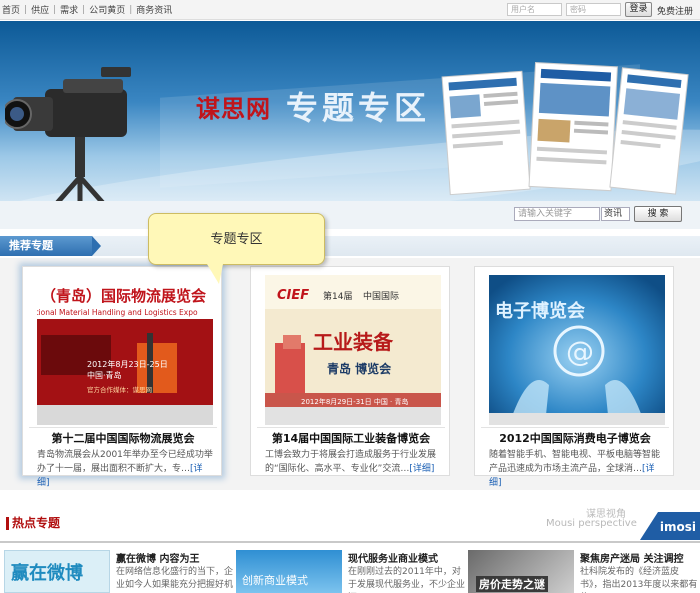 The width and height of the screenshot is (700, 593). What do you see at coordinates (119, 389) in the screenshot?
I see `poster-partner: 官方合作媒体：谋思网` at bounding box center [119, 389].